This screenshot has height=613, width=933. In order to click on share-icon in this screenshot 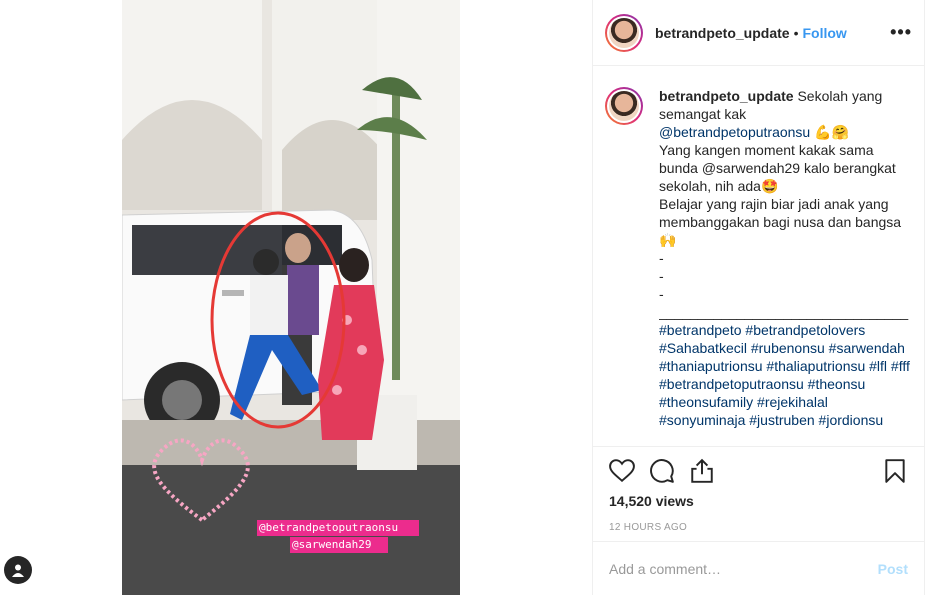, I will do `click(702, 471)`.